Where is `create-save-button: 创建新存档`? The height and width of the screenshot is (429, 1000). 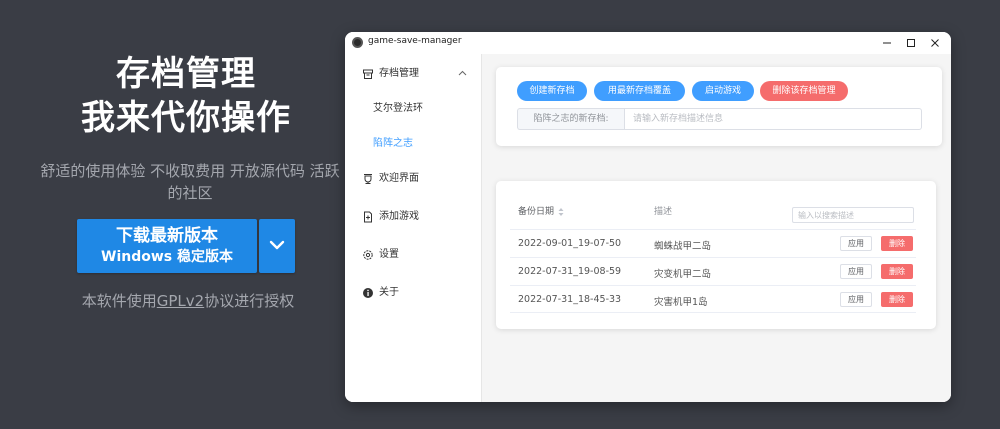
create-save-button: 创建新存档 is located at coordinates (552, 91).